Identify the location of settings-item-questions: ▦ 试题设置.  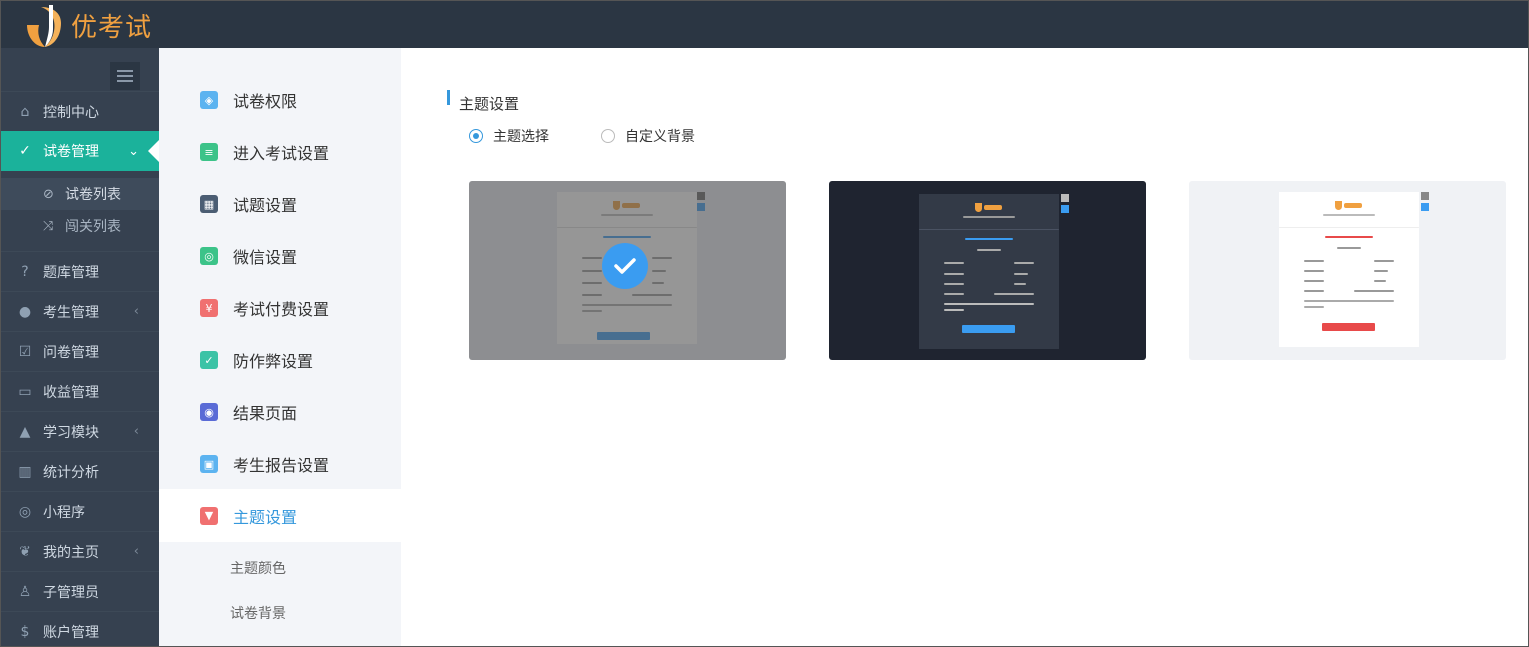
(280, 204).